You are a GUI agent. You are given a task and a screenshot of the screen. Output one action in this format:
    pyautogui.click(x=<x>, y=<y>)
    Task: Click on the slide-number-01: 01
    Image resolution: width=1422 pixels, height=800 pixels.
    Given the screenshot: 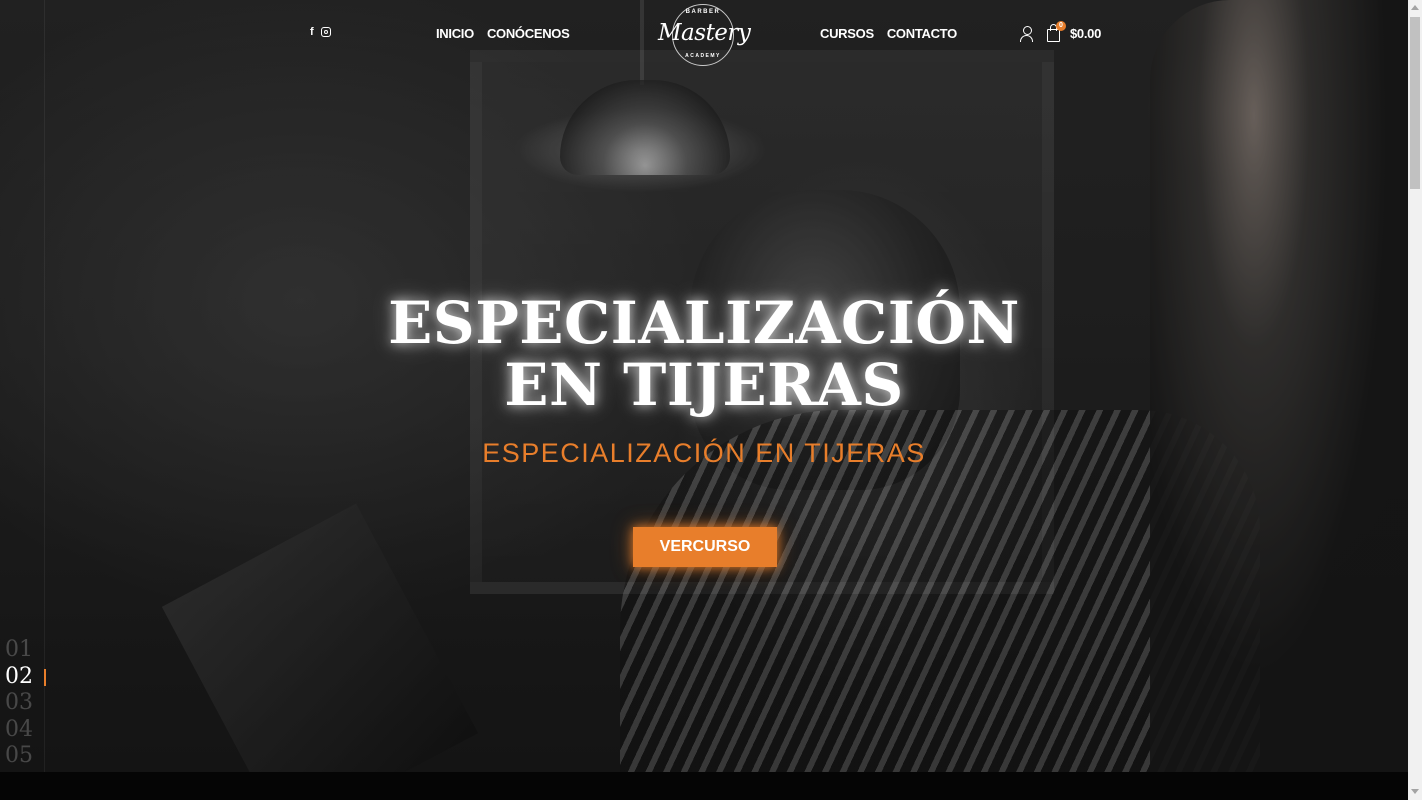 What is the action you would take?
    pyautogui.click(x=25, y=650)
    